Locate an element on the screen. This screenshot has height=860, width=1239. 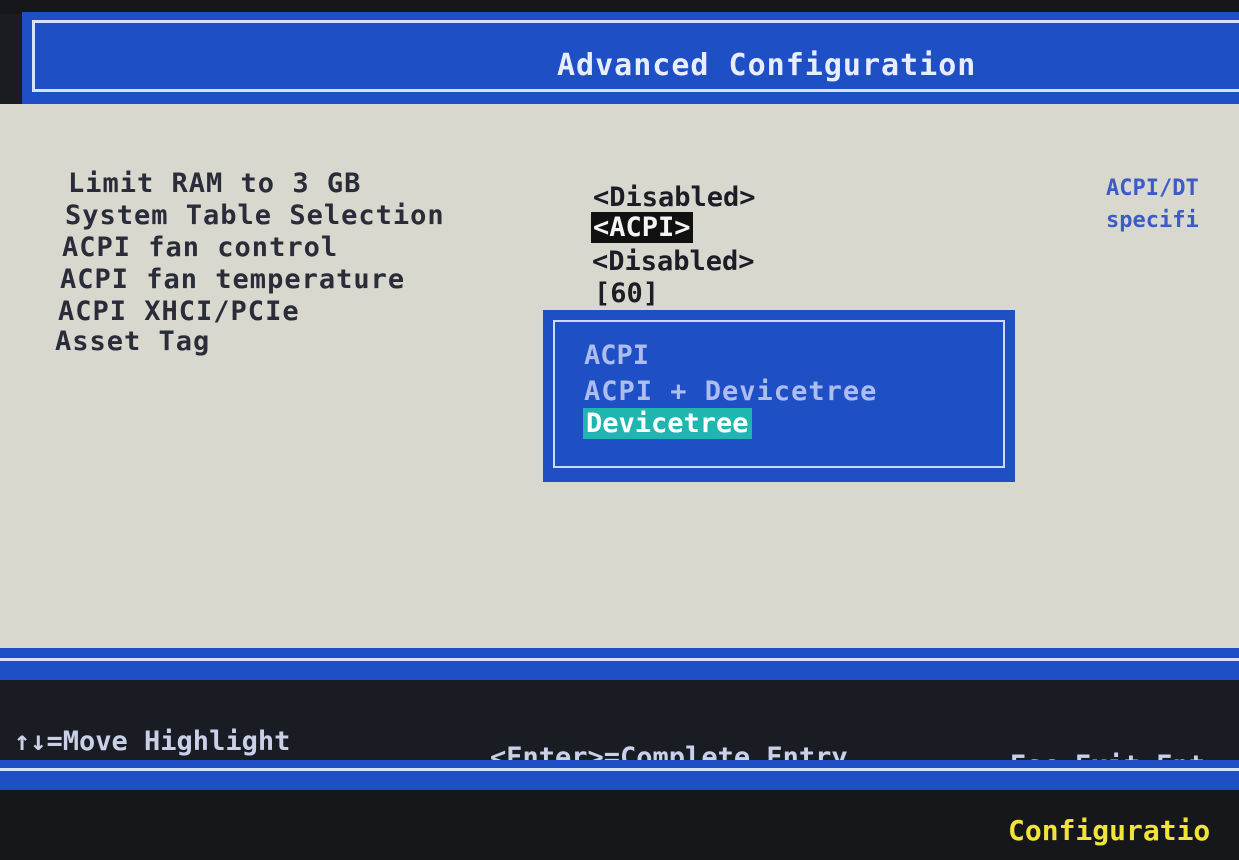
popup-option-acpi-devicetree: ACPI + Devicetree is located at coordinates (730, 391).